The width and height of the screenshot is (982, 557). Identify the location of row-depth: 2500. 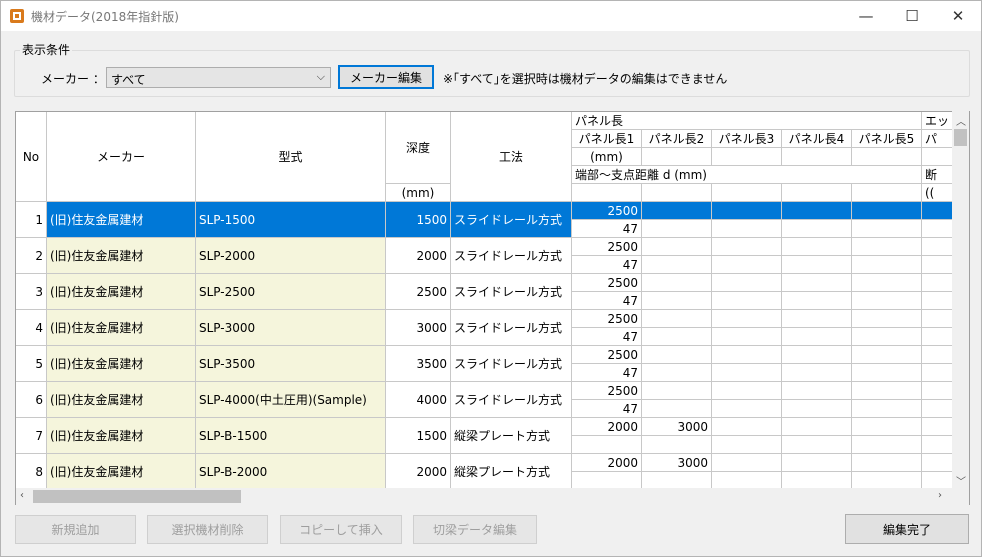
(418, 292).